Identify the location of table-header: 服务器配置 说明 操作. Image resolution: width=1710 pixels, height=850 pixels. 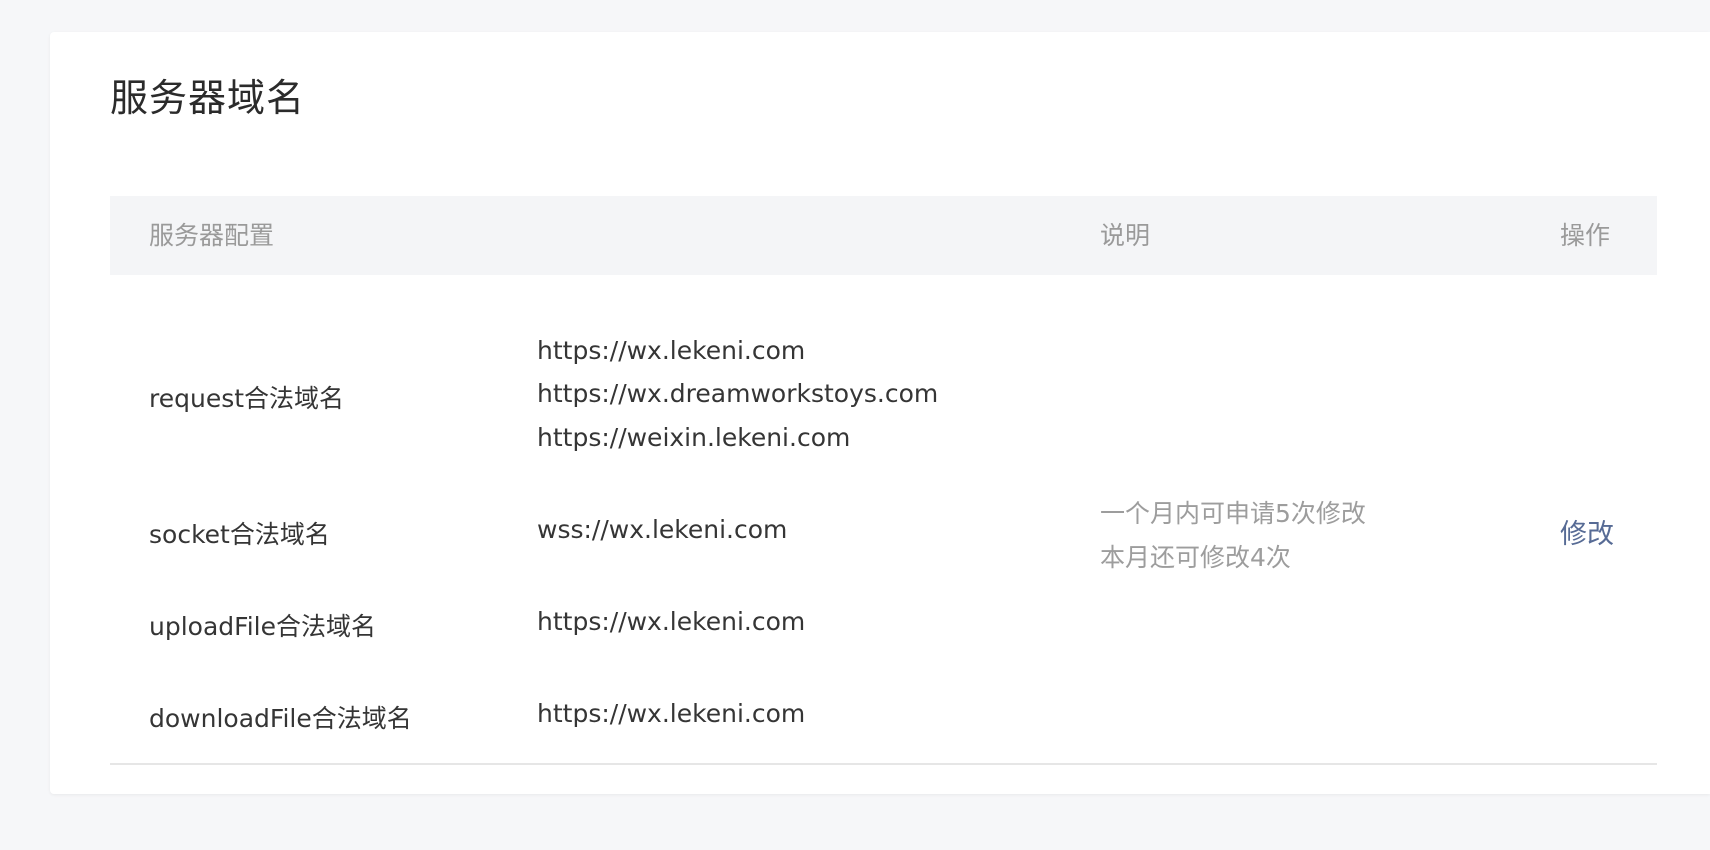
(883, 235).